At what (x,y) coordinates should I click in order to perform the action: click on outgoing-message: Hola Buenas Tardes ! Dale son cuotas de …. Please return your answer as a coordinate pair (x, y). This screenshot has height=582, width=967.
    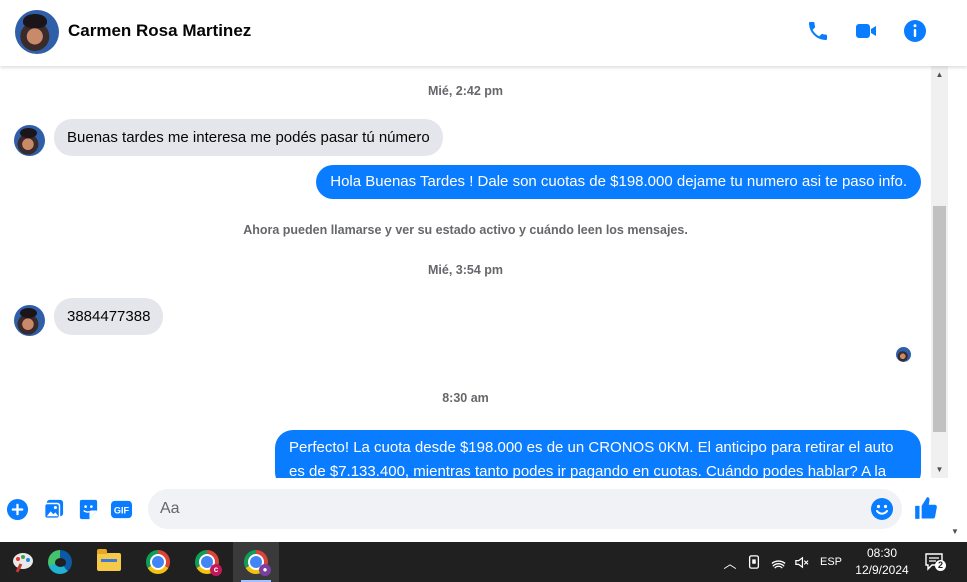
    Looking at the image, I should click on (618, 182).